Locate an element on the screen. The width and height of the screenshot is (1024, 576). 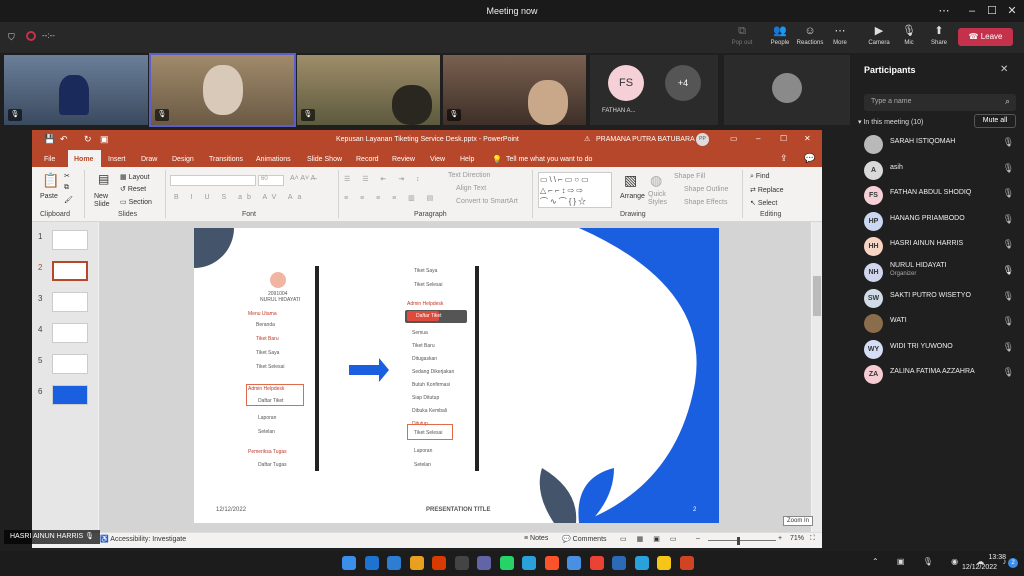
shape-outline-button: Shape Outline is located at coordinates (706, 189).